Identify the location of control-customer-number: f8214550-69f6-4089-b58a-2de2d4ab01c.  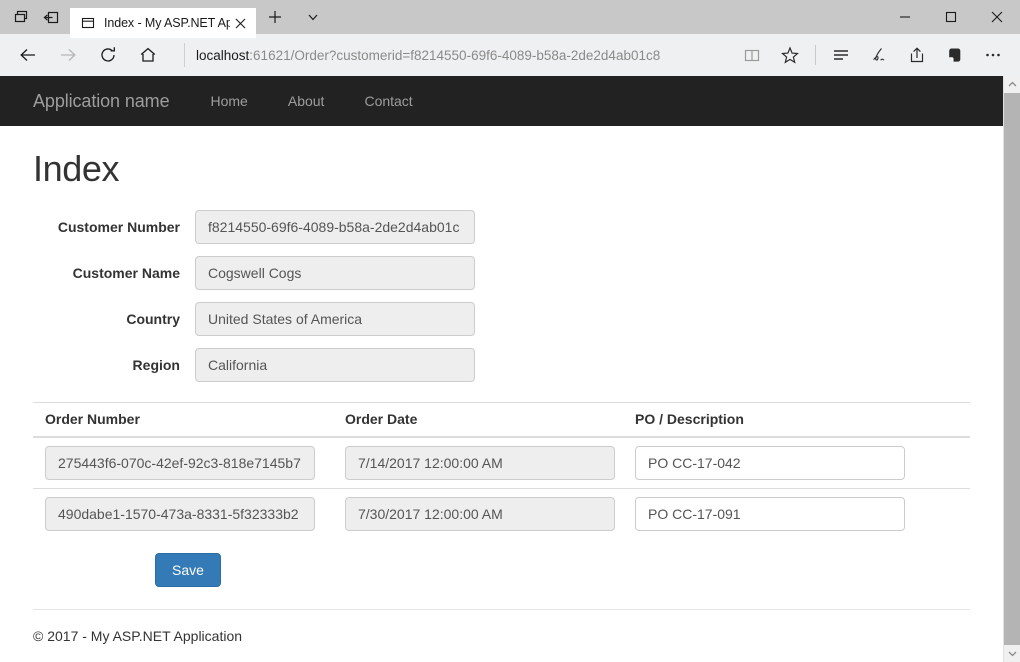
(335, 227).